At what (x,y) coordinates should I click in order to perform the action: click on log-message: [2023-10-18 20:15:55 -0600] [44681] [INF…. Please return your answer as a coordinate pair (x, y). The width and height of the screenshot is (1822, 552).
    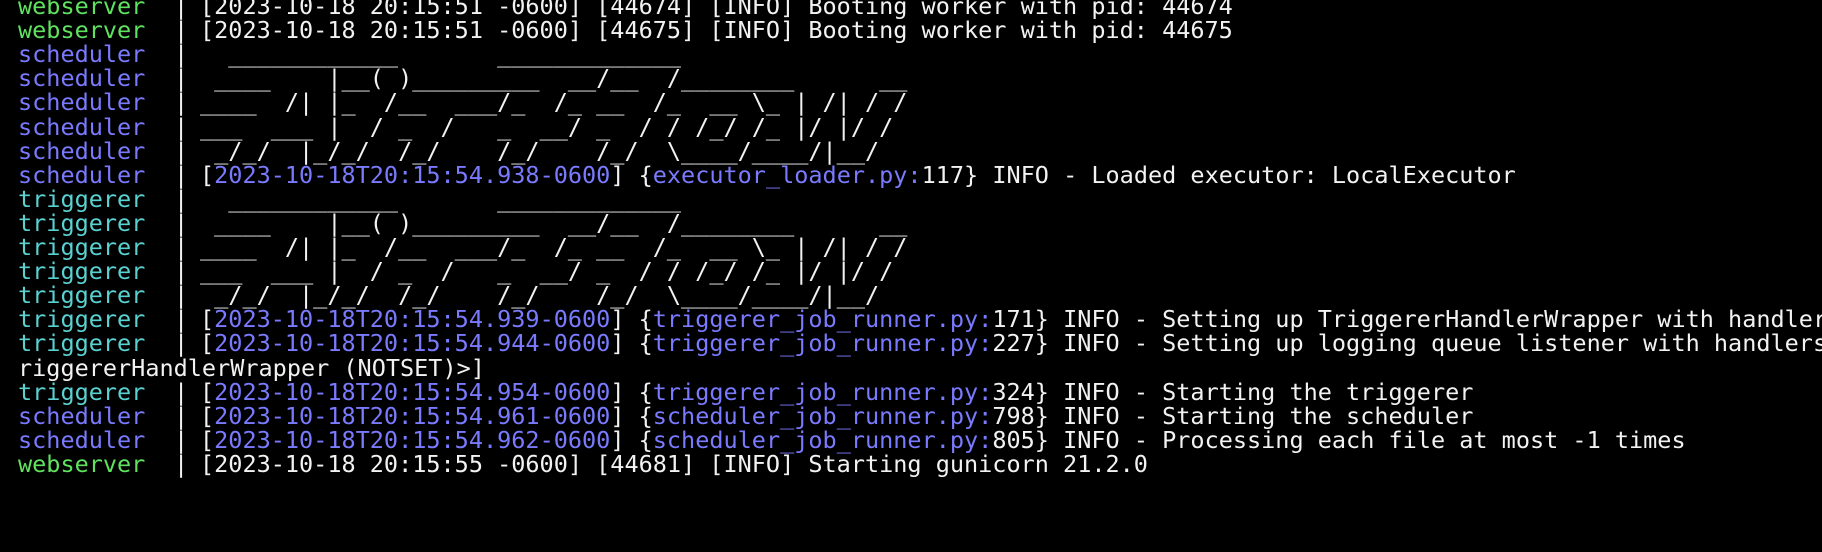
    Looking at the image, I should click on (674, 464).